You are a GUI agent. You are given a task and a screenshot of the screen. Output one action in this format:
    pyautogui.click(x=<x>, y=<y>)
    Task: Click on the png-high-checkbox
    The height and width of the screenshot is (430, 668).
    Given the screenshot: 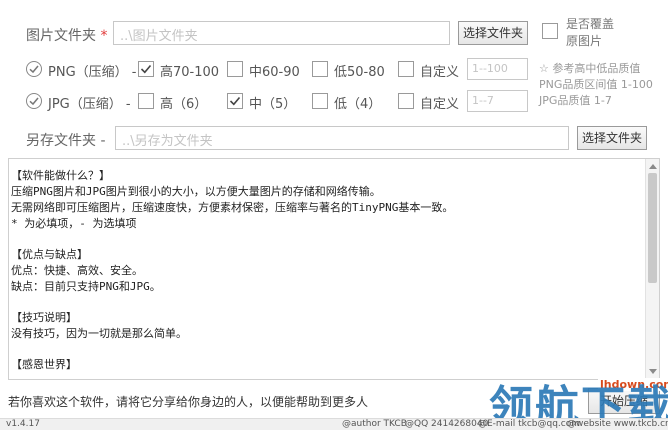 What is the action you would take?
    pyautogui.click(x=146, y=69)
    